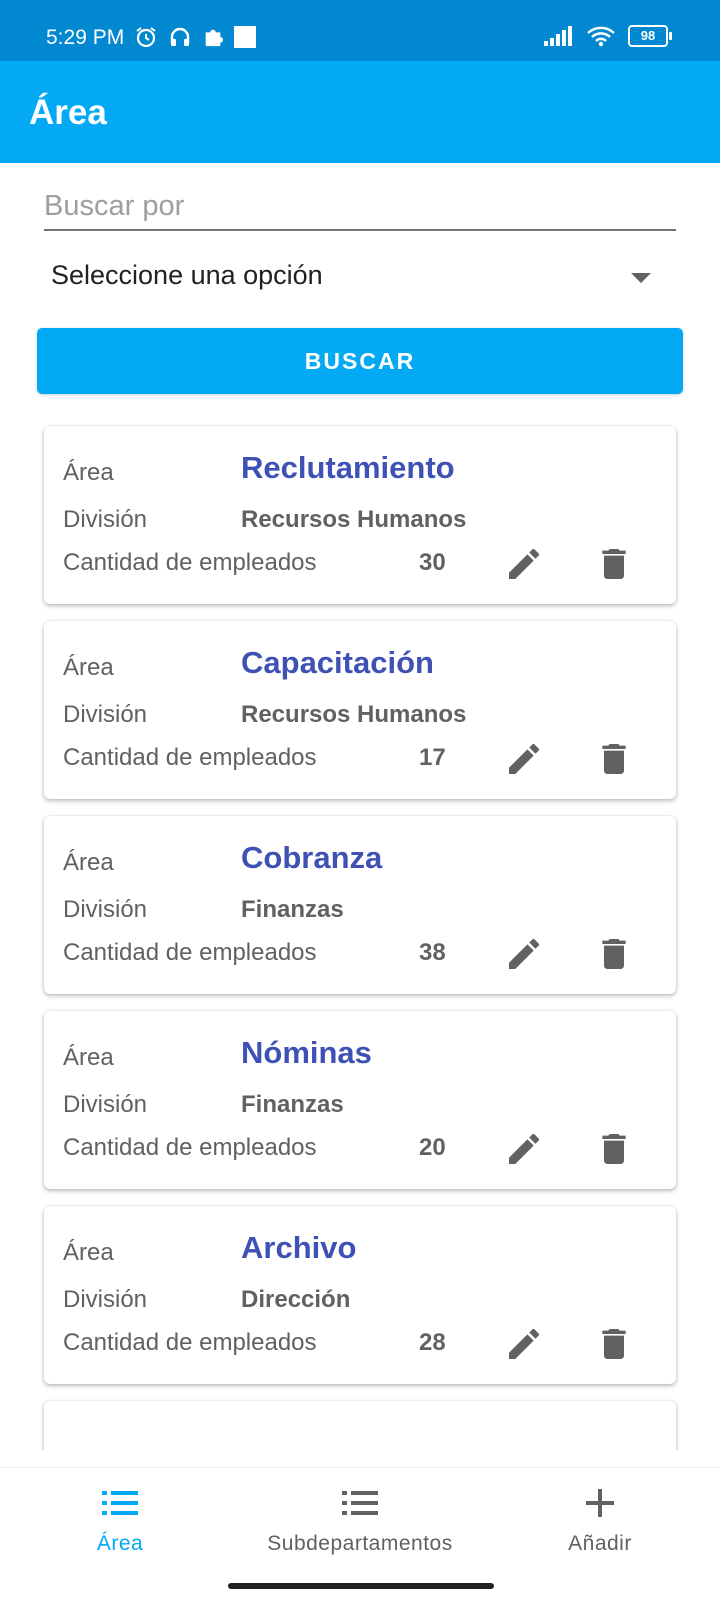 The width and height of the screenshot is (720, 1601). I want to click on area-name: Archivo, so click(299, 1247).